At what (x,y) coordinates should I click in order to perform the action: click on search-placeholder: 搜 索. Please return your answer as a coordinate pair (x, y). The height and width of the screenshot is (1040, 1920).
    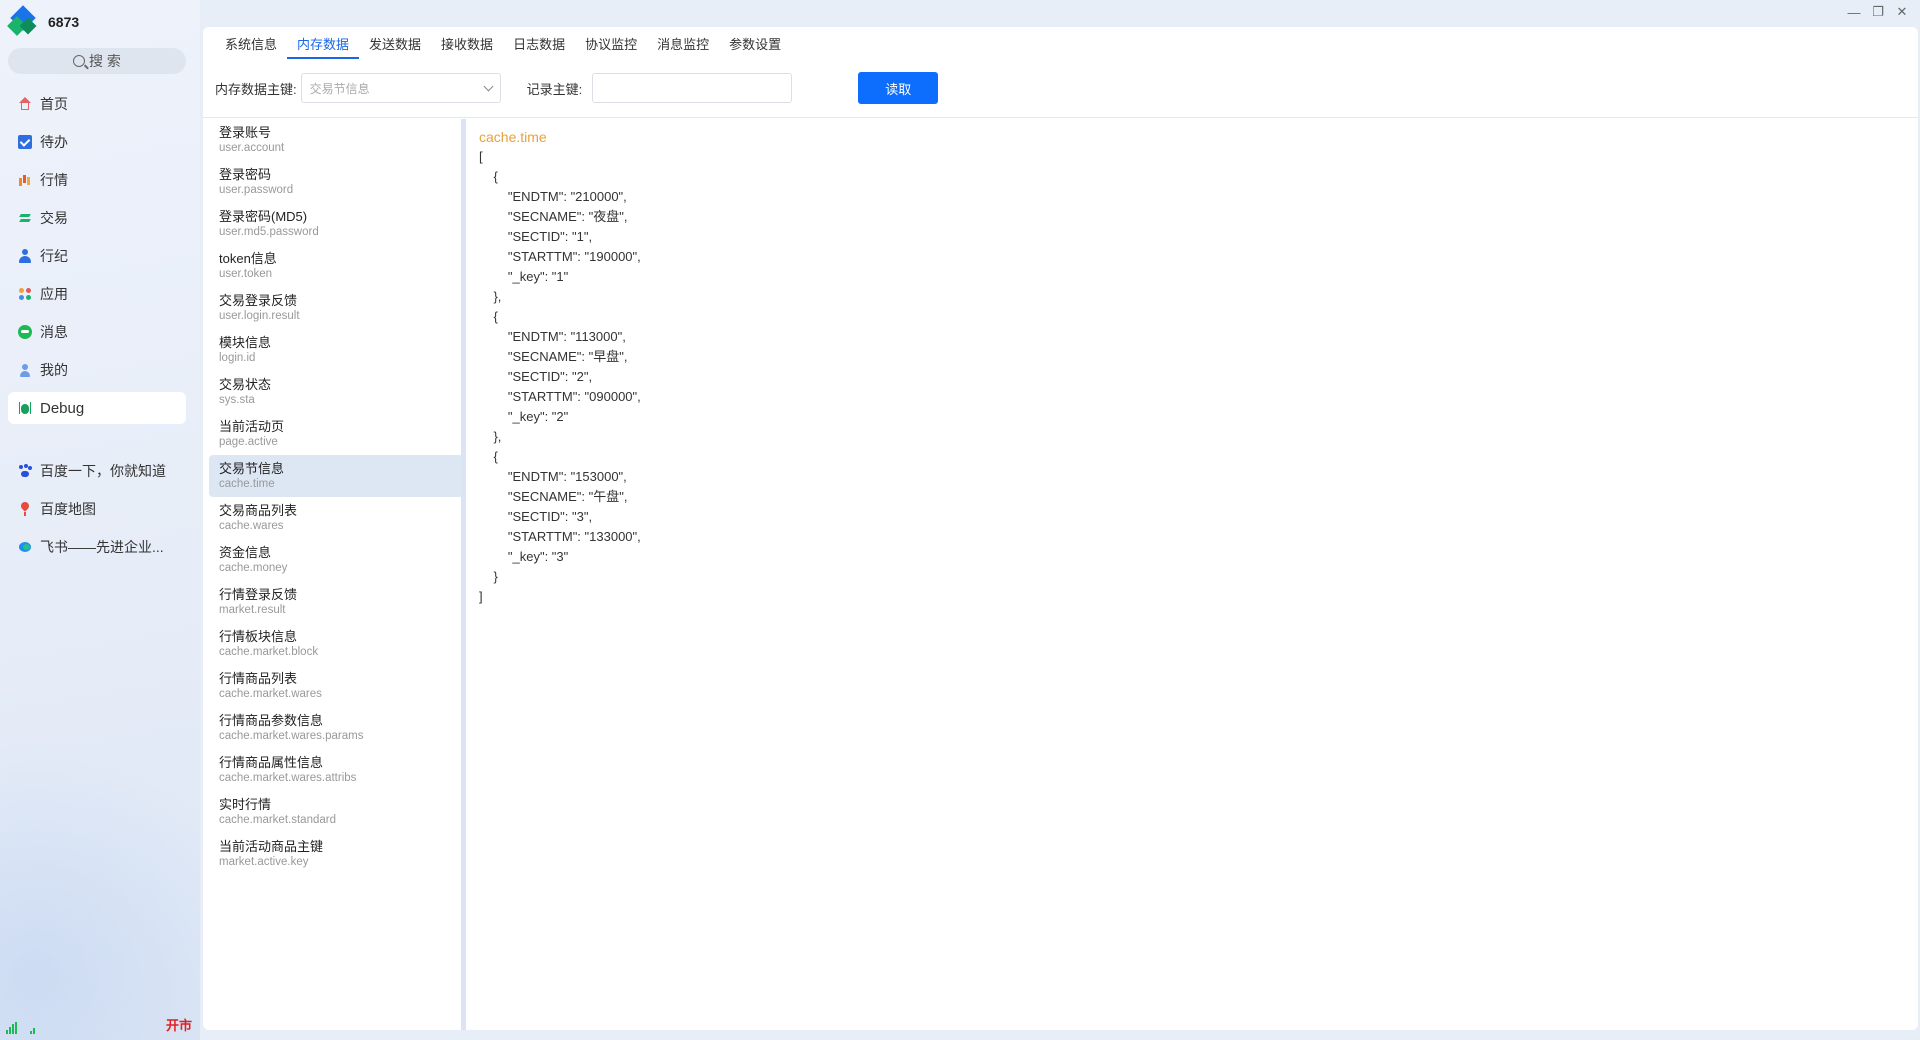
    Looking at the image, I should click on (105, 61).